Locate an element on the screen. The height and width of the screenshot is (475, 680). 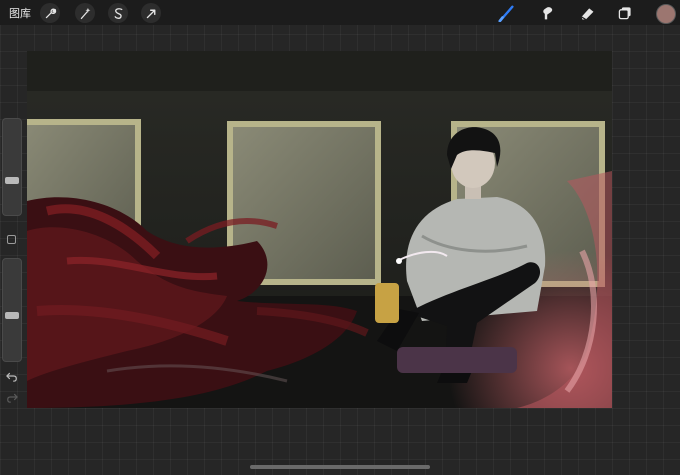
opacity-handle is located at coordinates (12, 316).